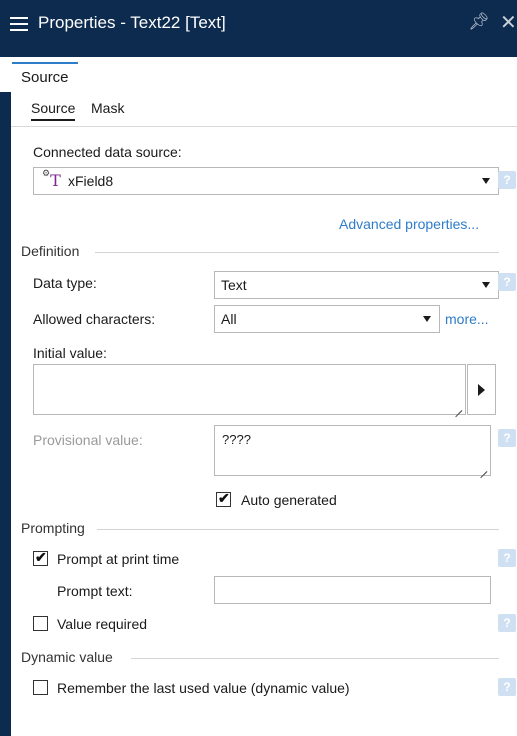 The width and height of the screenshot is (517, 736). I want to click on initial-value-label: Initial value:, so click(70, 353).